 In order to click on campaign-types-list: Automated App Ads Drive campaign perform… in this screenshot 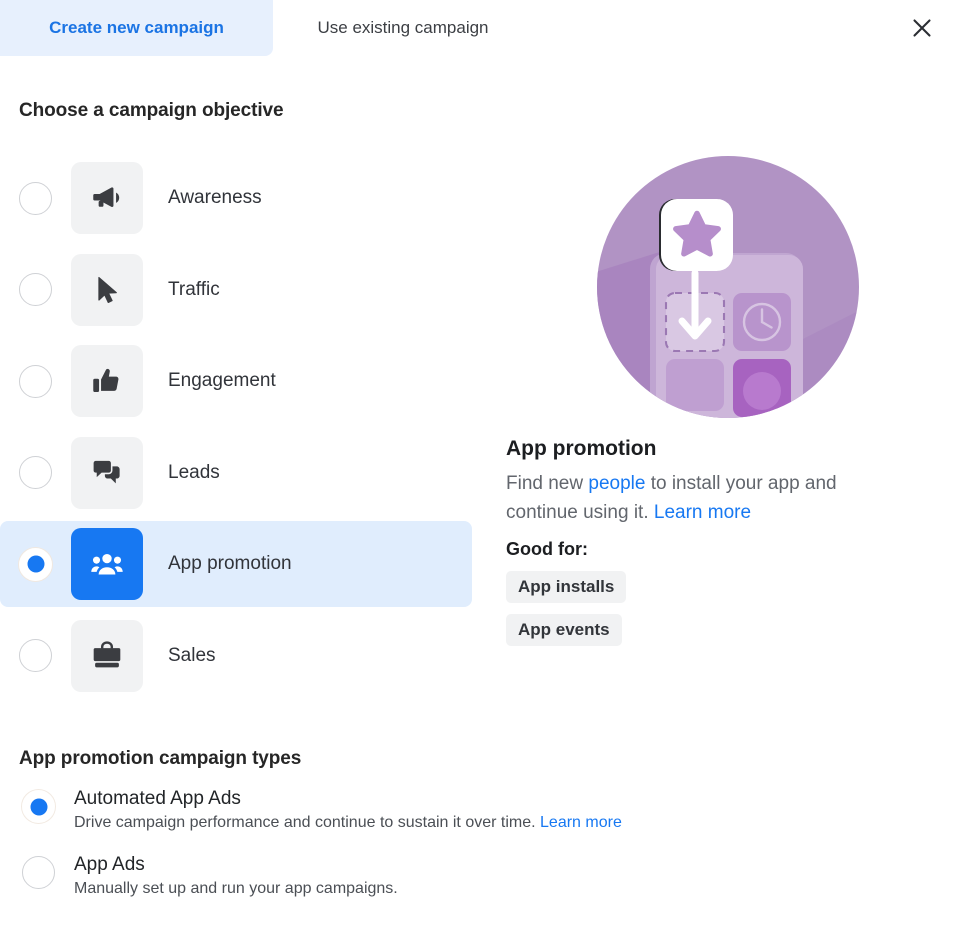, I will do `click(400, 854)`.